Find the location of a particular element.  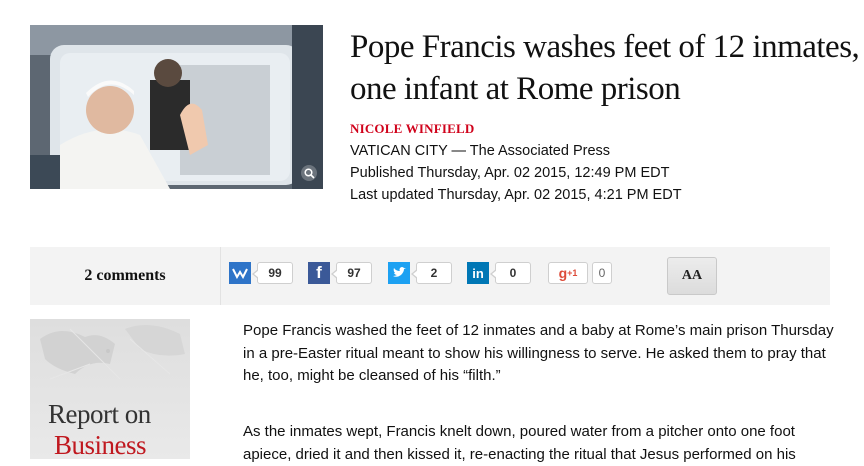

facebook-count: 97 is located at coordinates (351, 273).